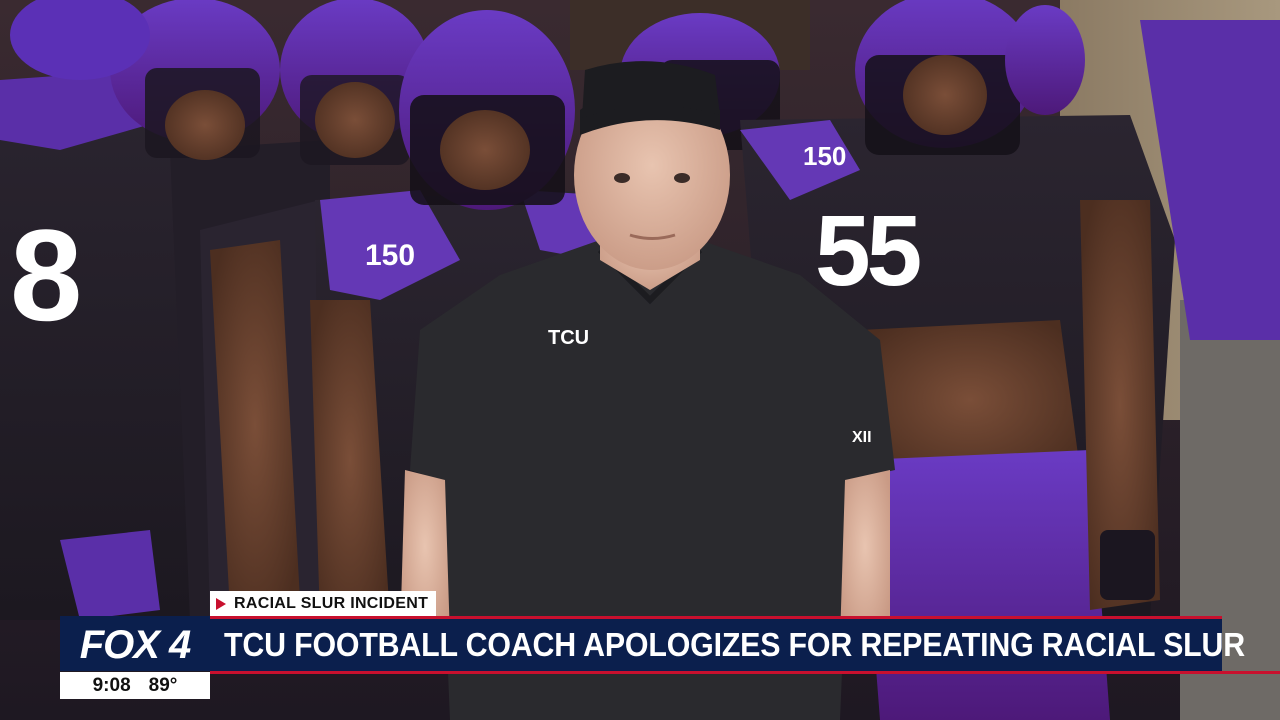  I want to click on svg-text: 55, so click(867, 251).